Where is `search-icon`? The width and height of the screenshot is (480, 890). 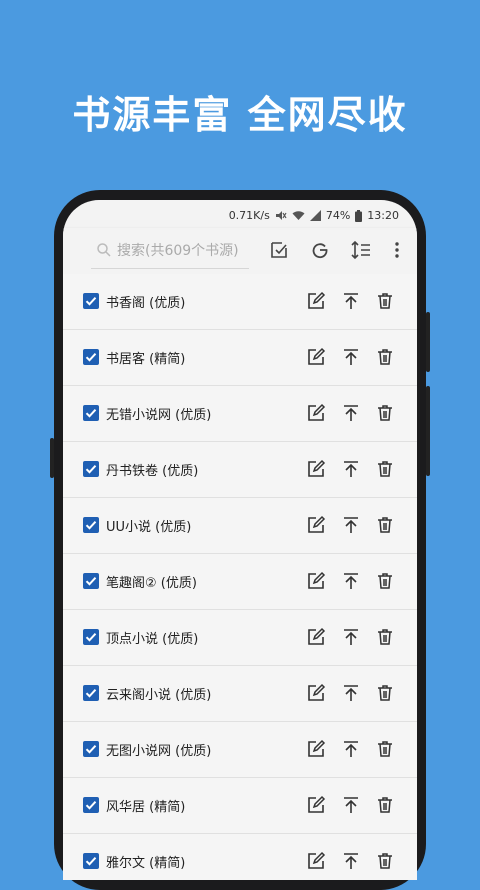
search-icon is located at coordinates (104, 250).